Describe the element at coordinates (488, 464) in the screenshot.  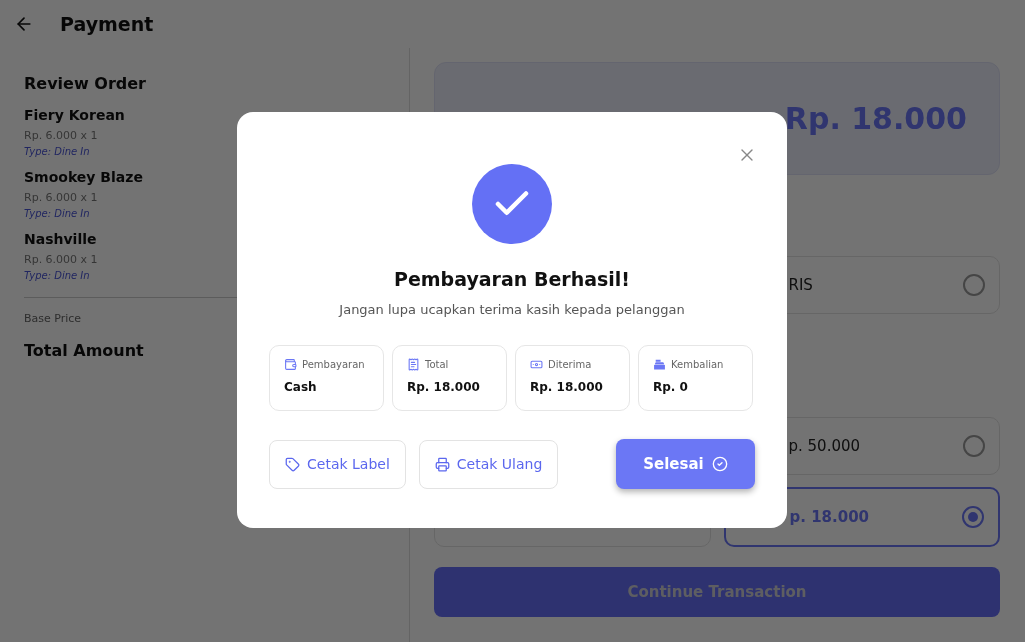
I see `reprint-button: Cetak Ulang` at that location.